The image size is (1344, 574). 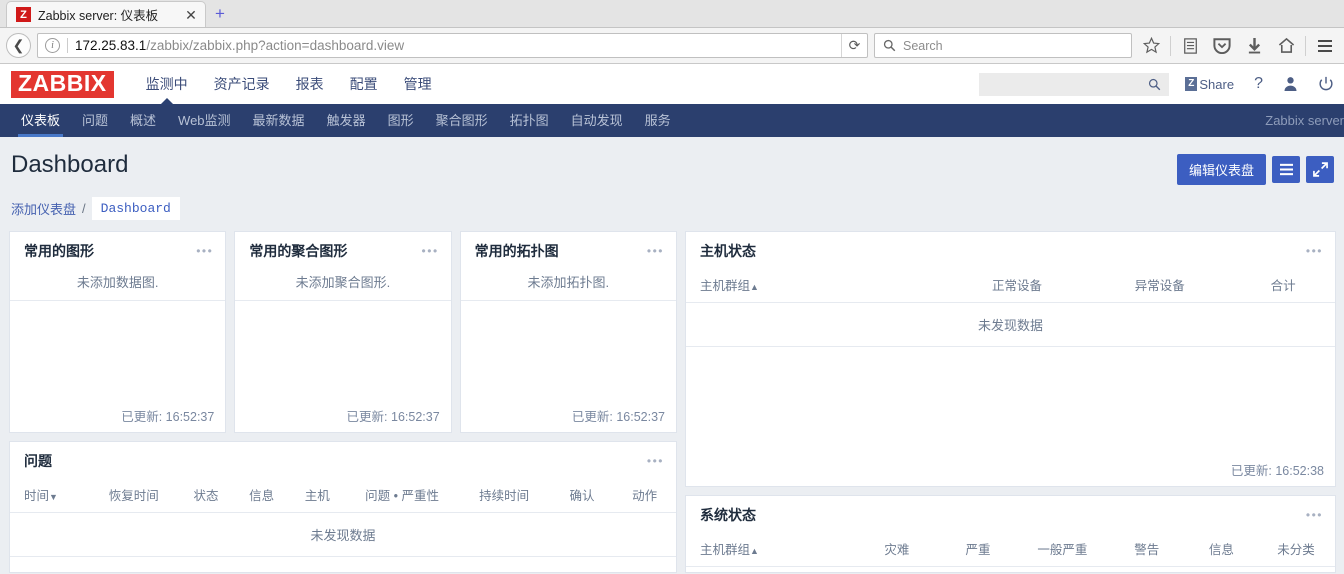 I want to click on subnav-item-services: 服务, so click(x=658, y=120).